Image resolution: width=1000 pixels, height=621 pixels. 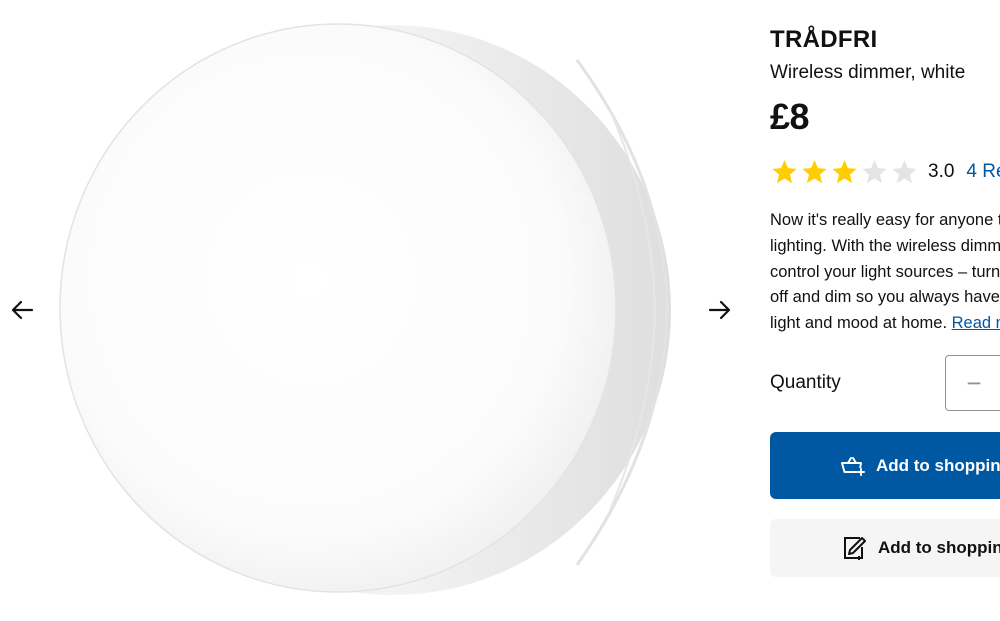 I want to click on gallery-prev-button, so click(x=22, y=310).